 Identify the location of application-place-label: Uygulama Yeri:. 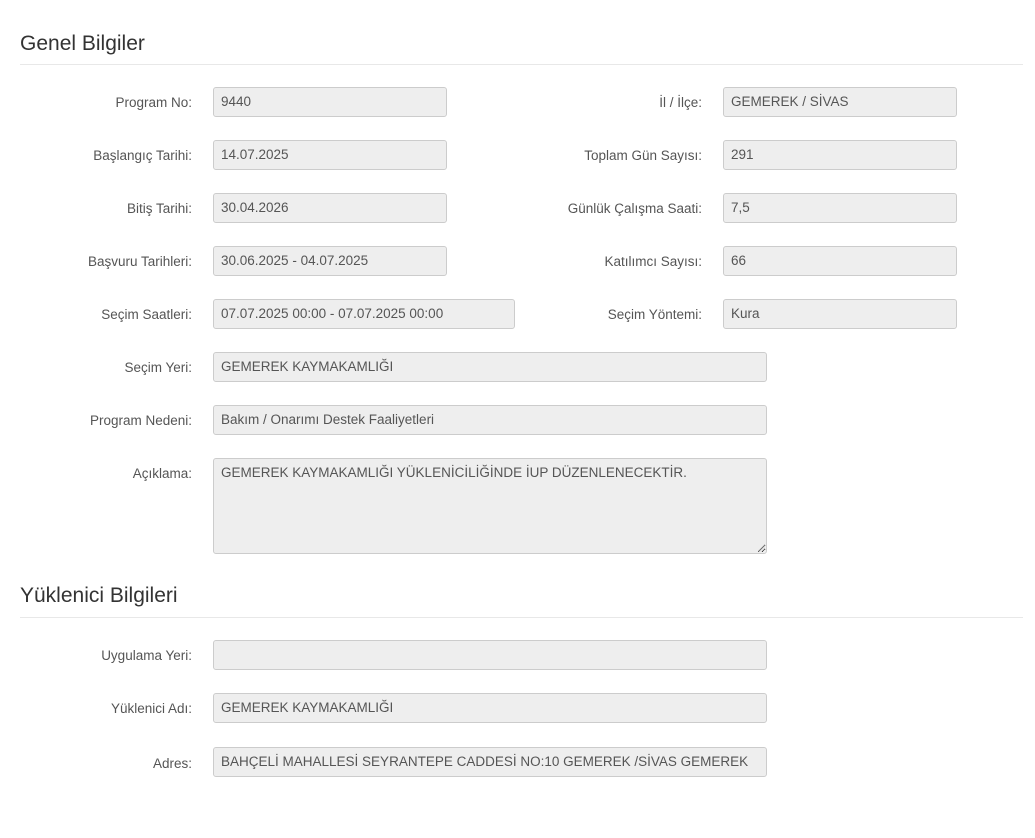
(146, 655).